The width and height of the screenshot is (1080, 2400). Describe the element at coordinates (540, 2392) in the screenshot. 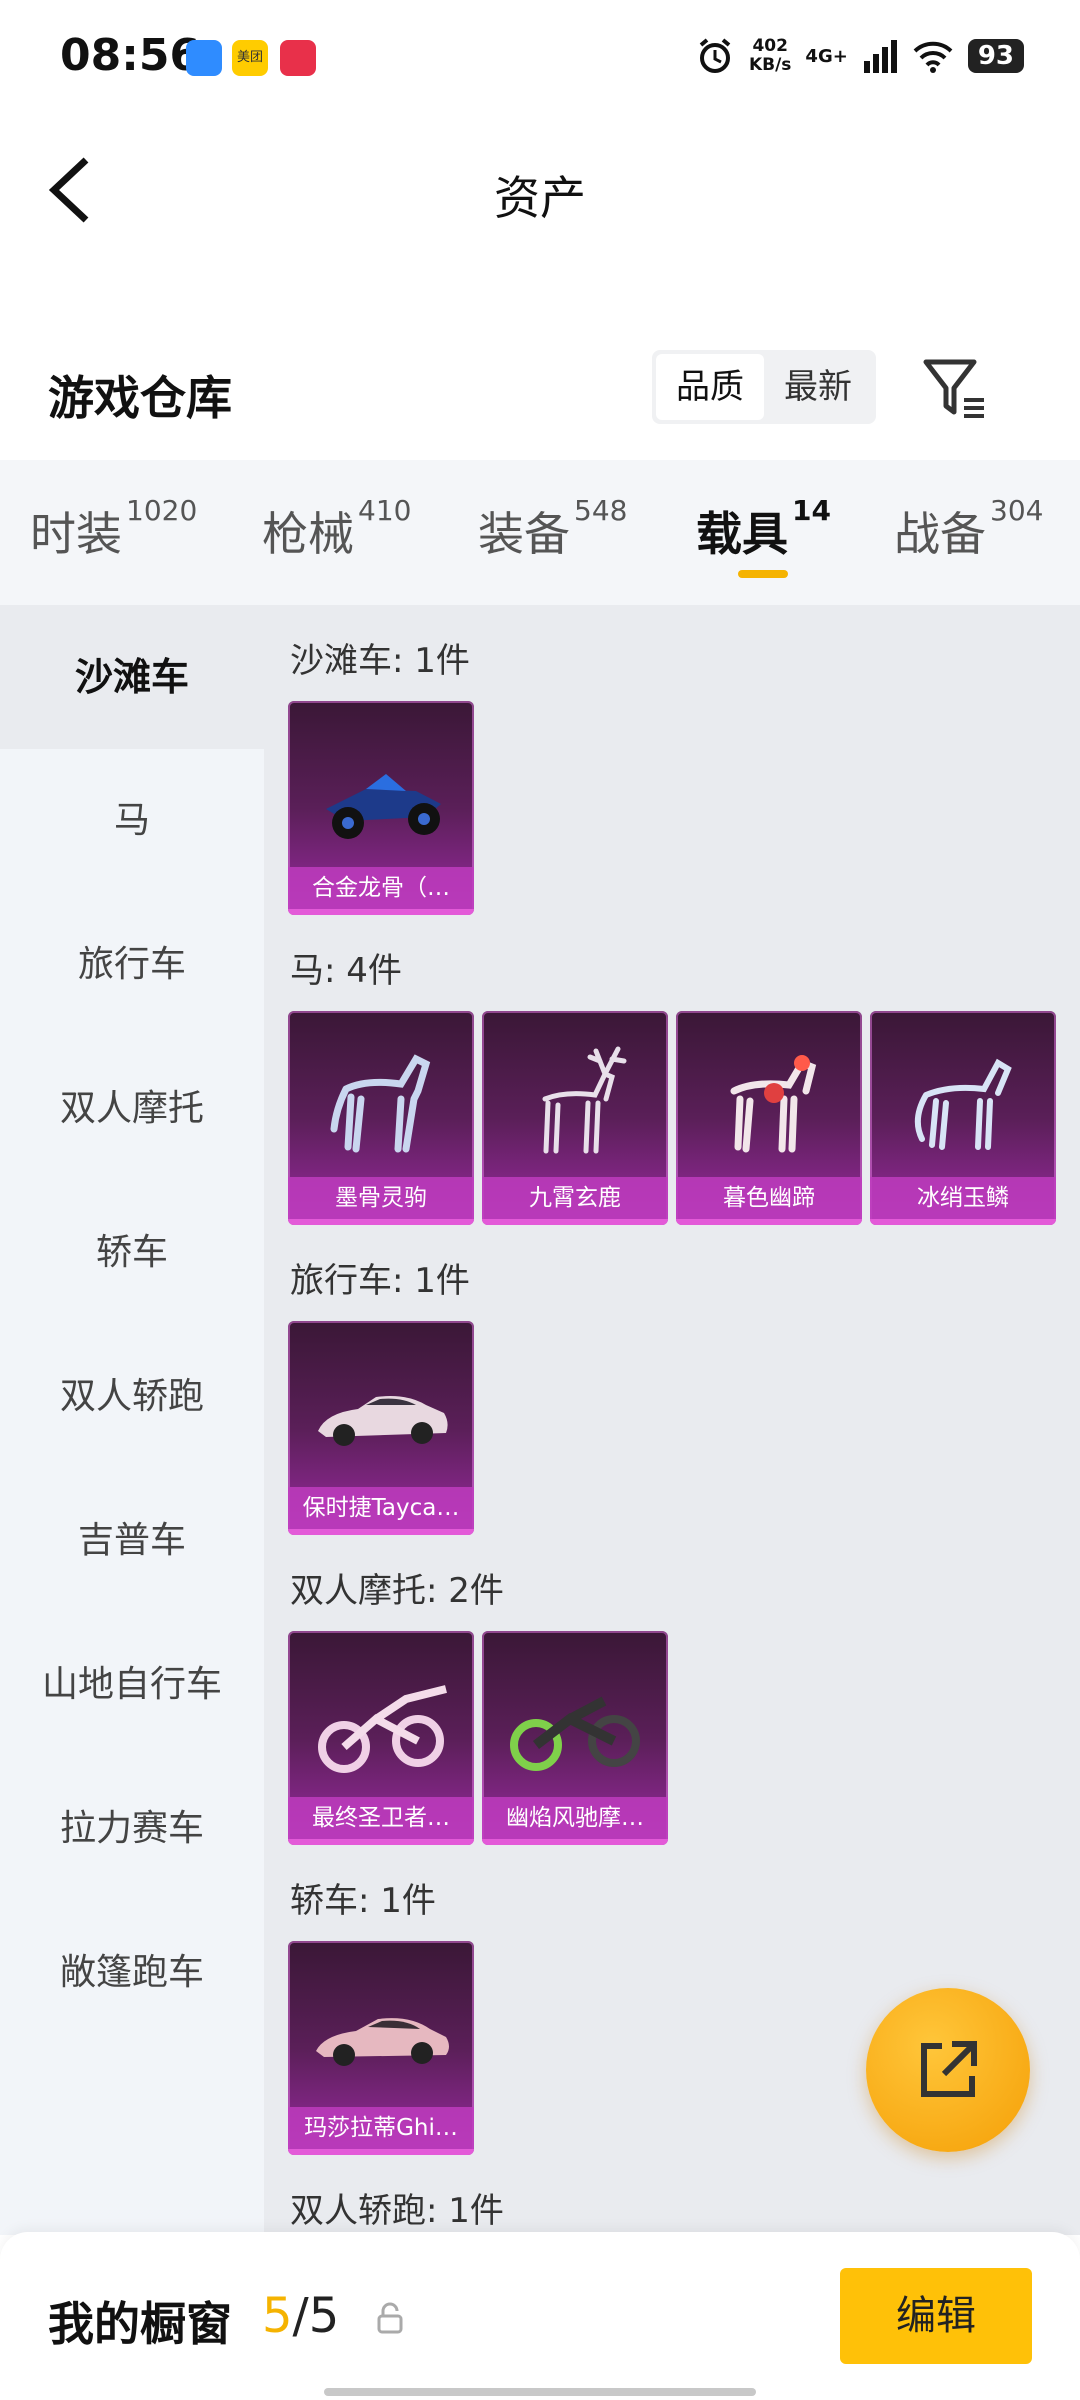

I see `home-indicator` at that location.